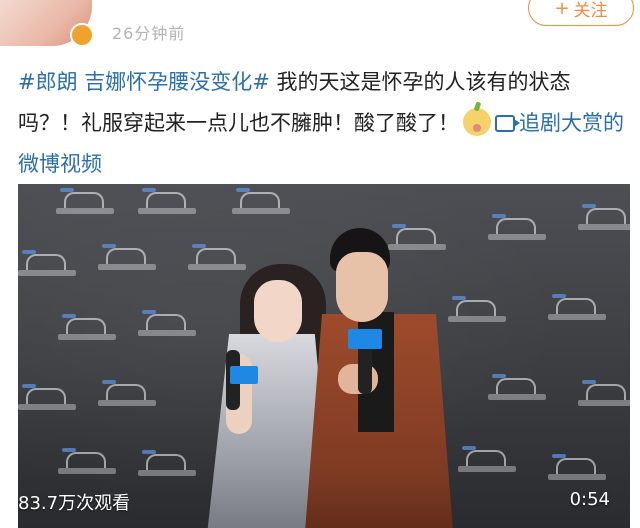  What do you see at coordinates (278, 311) in the screenshot?
I see `woman-face` at bounding box center [278, 311].